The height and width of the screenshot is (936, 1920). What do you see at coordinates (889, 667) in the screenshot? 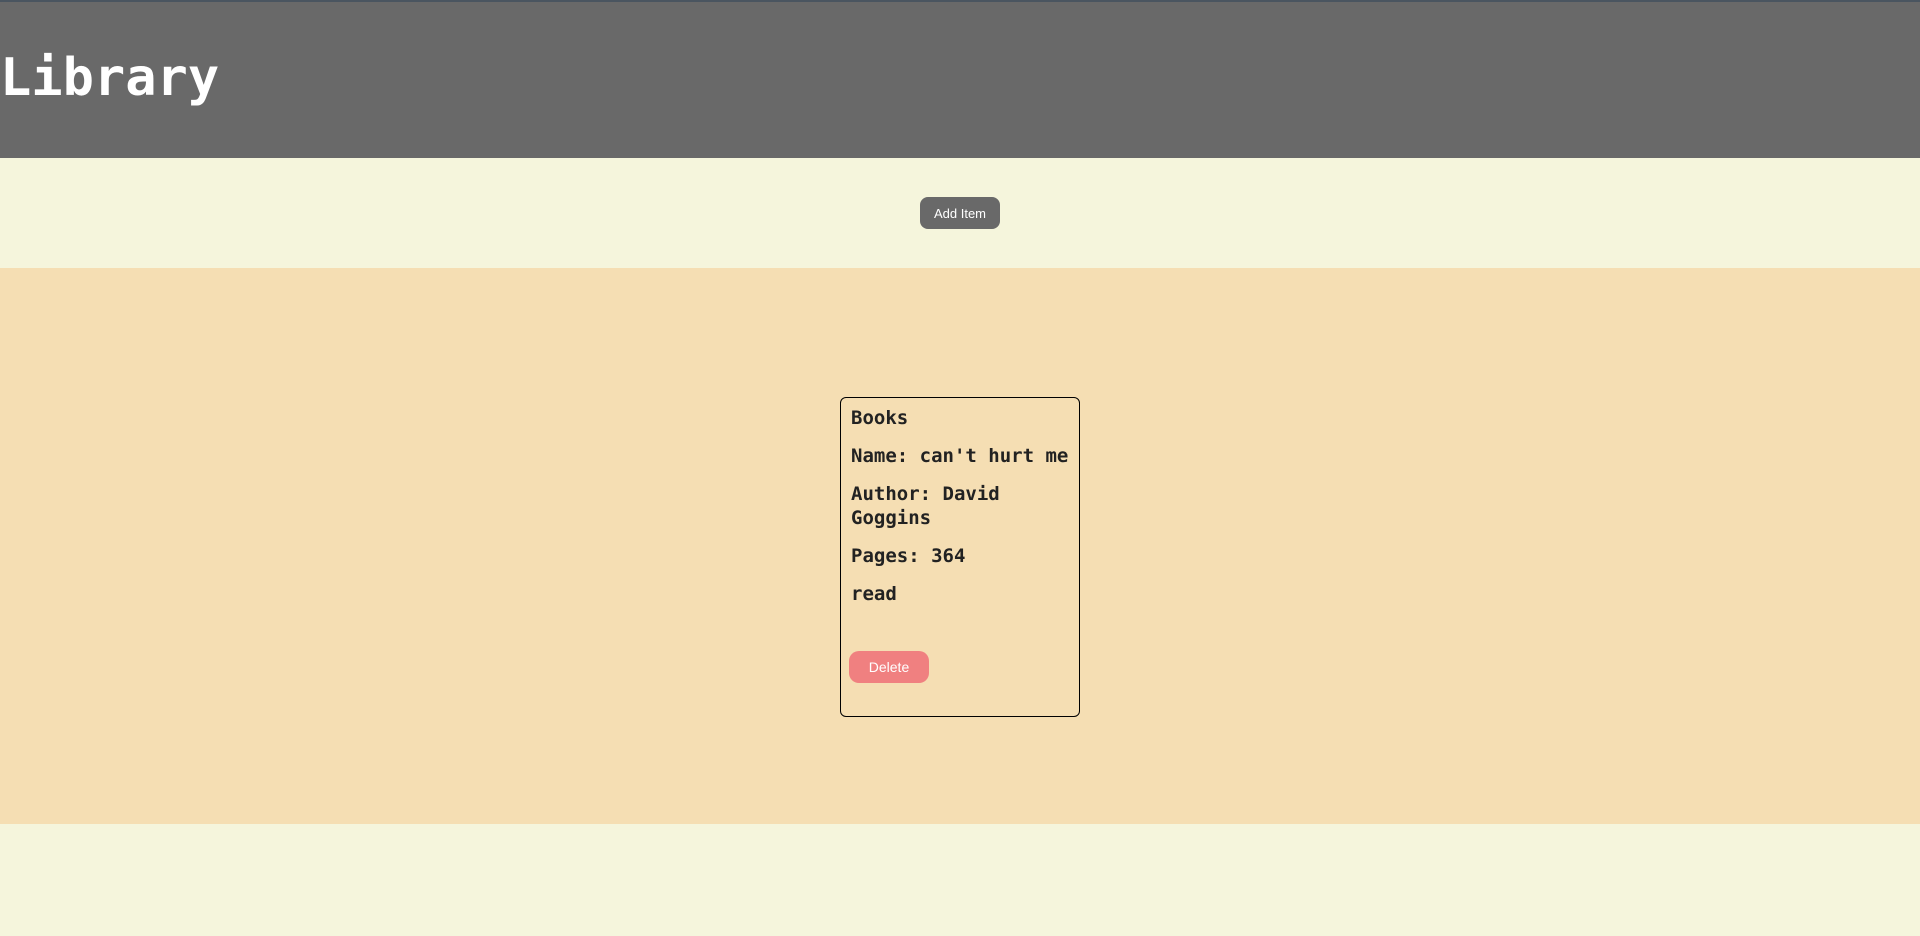
I see `delete-button: Delete` at bounding box center [889, 667].